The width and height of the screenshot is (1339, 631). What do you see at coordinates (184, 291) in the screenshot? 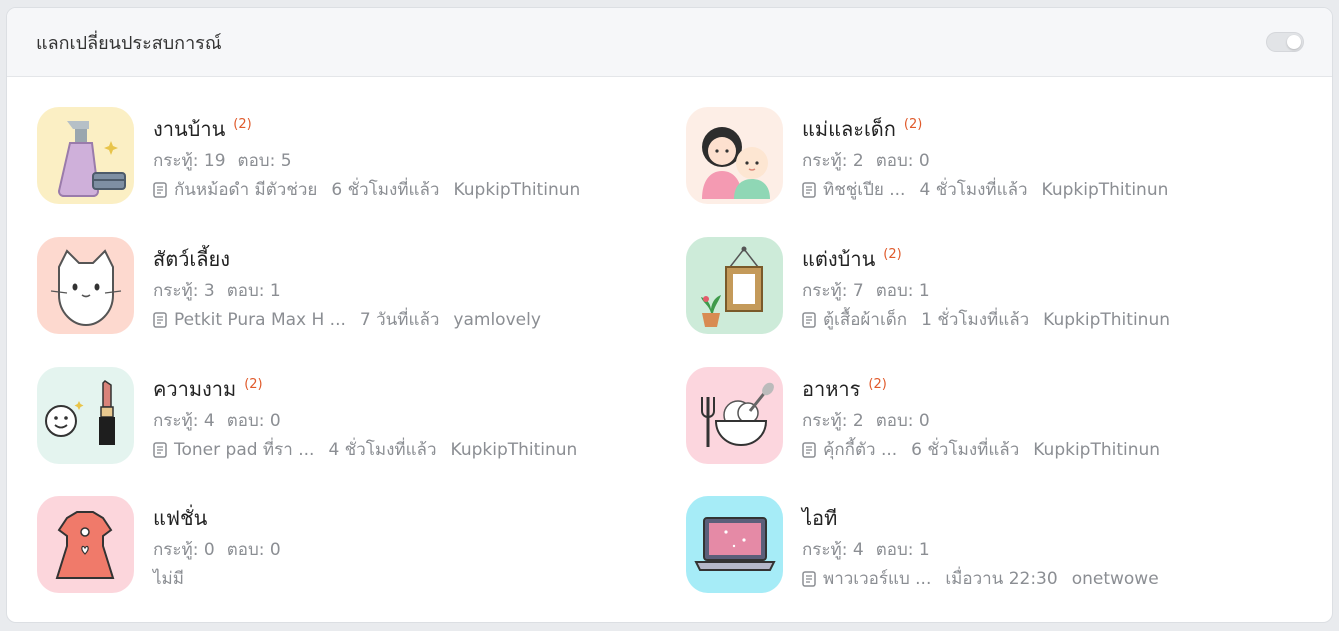
I see `thread-count: กระทู้: 3` at bounding box center [184, 291].